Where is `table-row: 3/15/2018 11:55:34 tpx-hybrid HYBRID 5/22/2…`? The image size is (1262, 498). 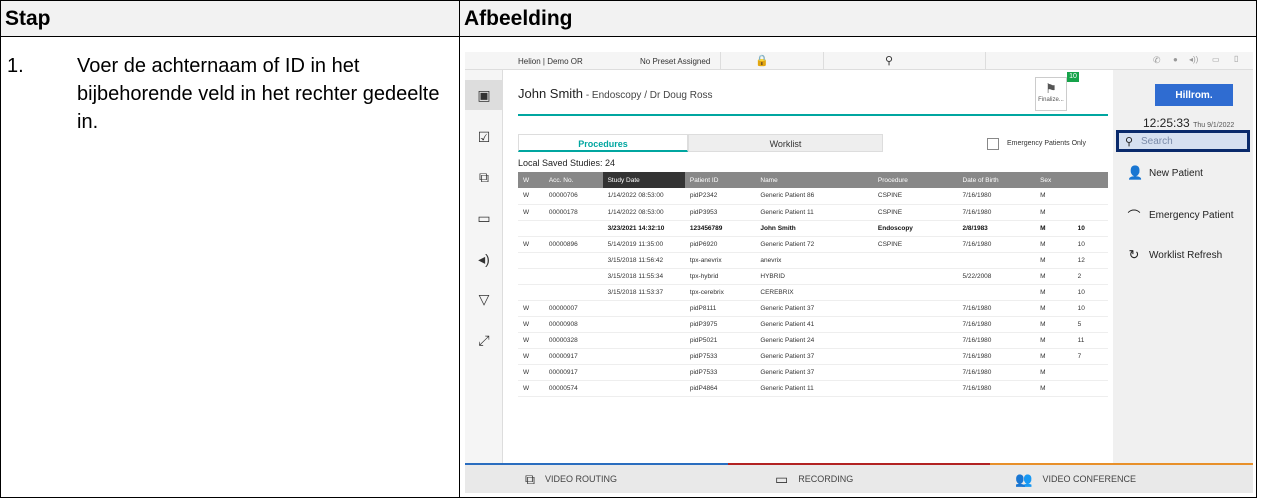
table-row: 3/15/2018 11:55:34 tpx-hybrid HYBRID 5/22/2… is located at coordinates (813, 276).